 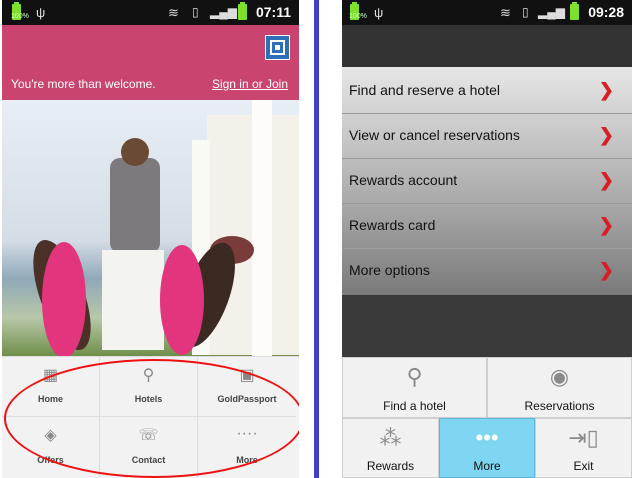 What do you see at coordinates (273, 12) in the screenshot?
I see `clock: 07:11` at bounding box center [273, 12].